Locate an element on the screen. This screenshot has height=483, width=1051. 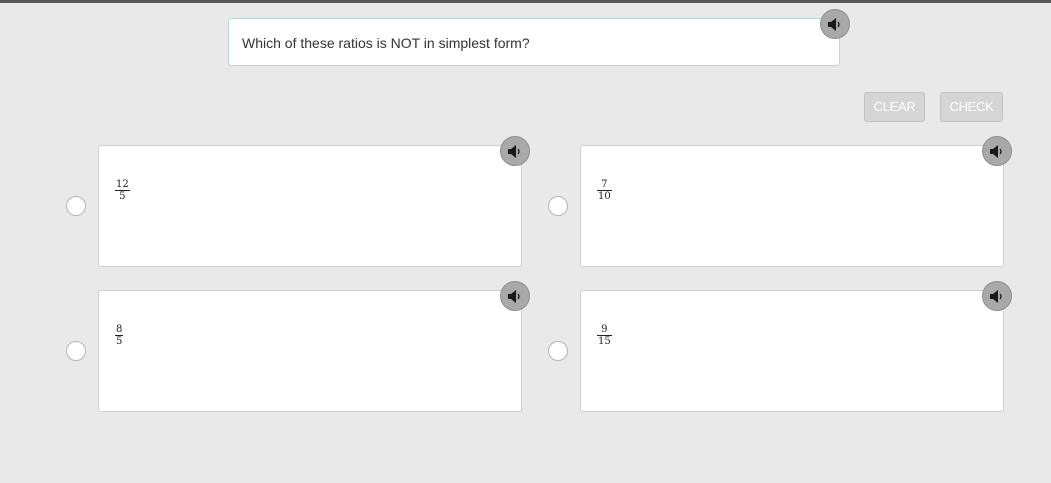
option-1-denominator: 5 is located at coordinates (122, 196).